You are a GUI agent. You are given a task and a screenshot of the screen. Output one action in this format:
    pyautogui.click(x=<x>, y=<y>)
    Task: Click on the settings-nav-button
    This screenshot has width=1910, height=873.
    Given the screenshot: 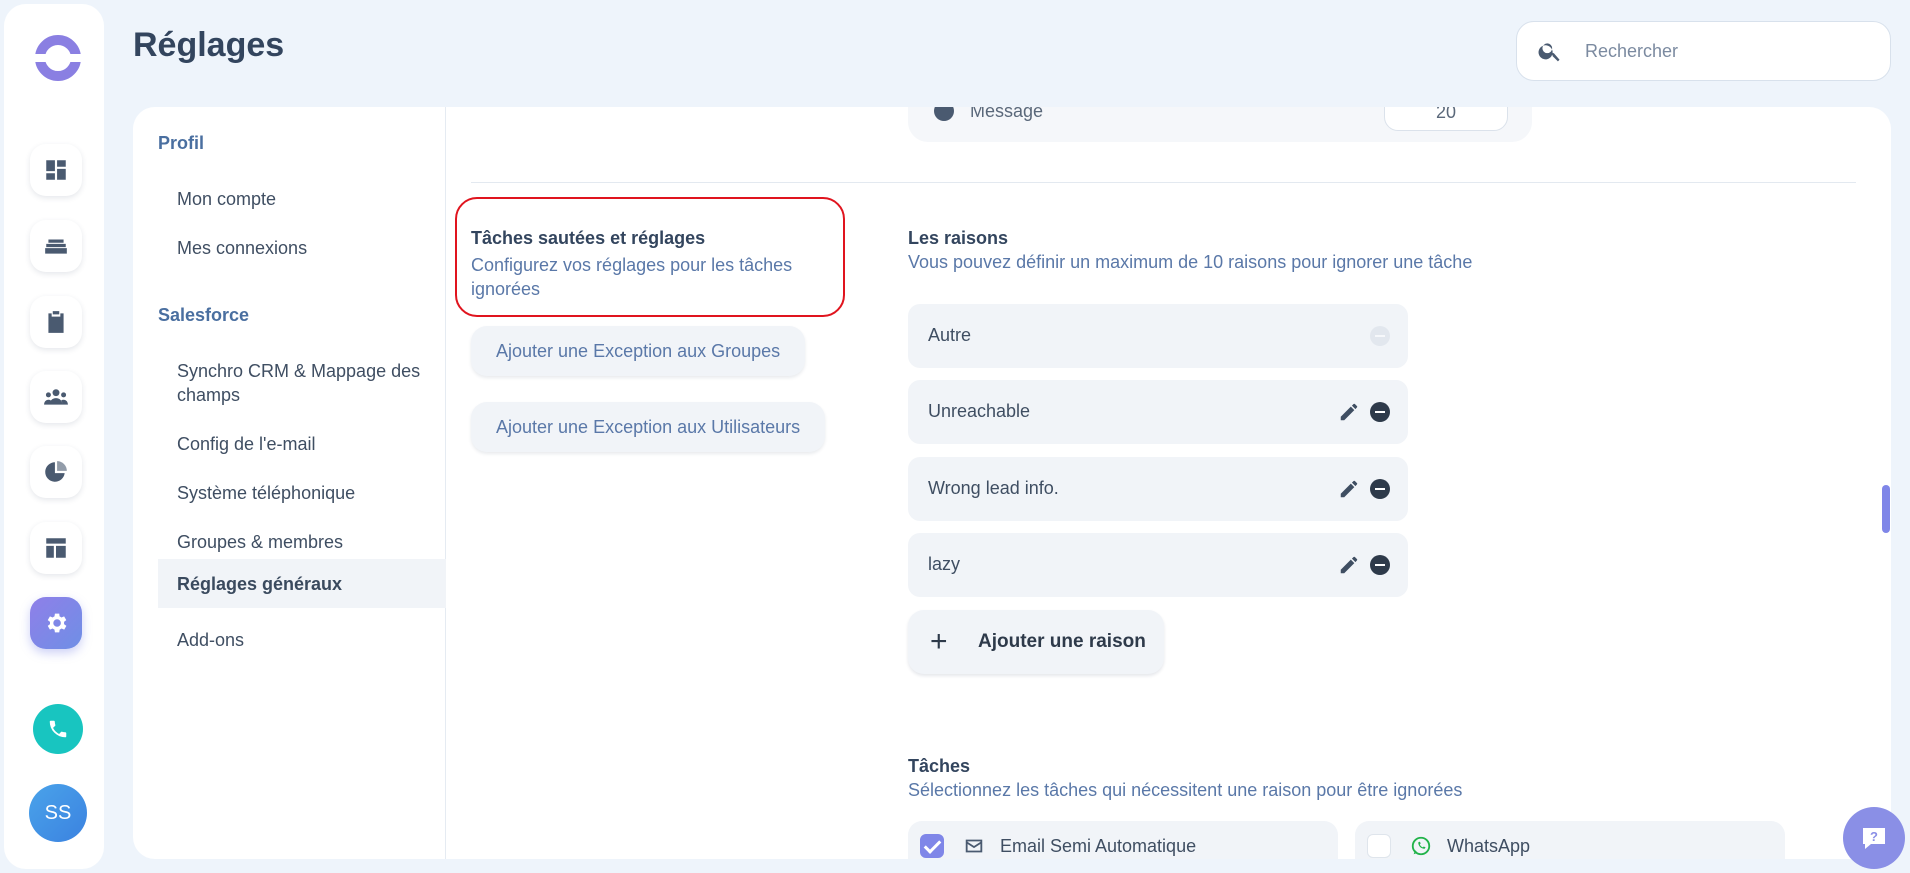 What is the action you would take?
    pyautogui.click(x=56, y=623)
    